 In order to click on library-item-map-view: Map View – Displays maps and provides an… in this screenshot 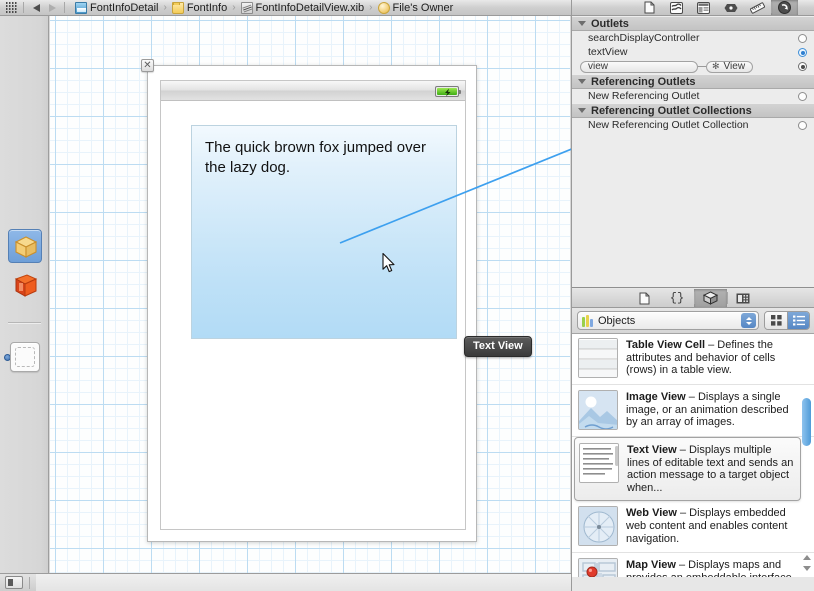, I will do `click(693, 565)`.